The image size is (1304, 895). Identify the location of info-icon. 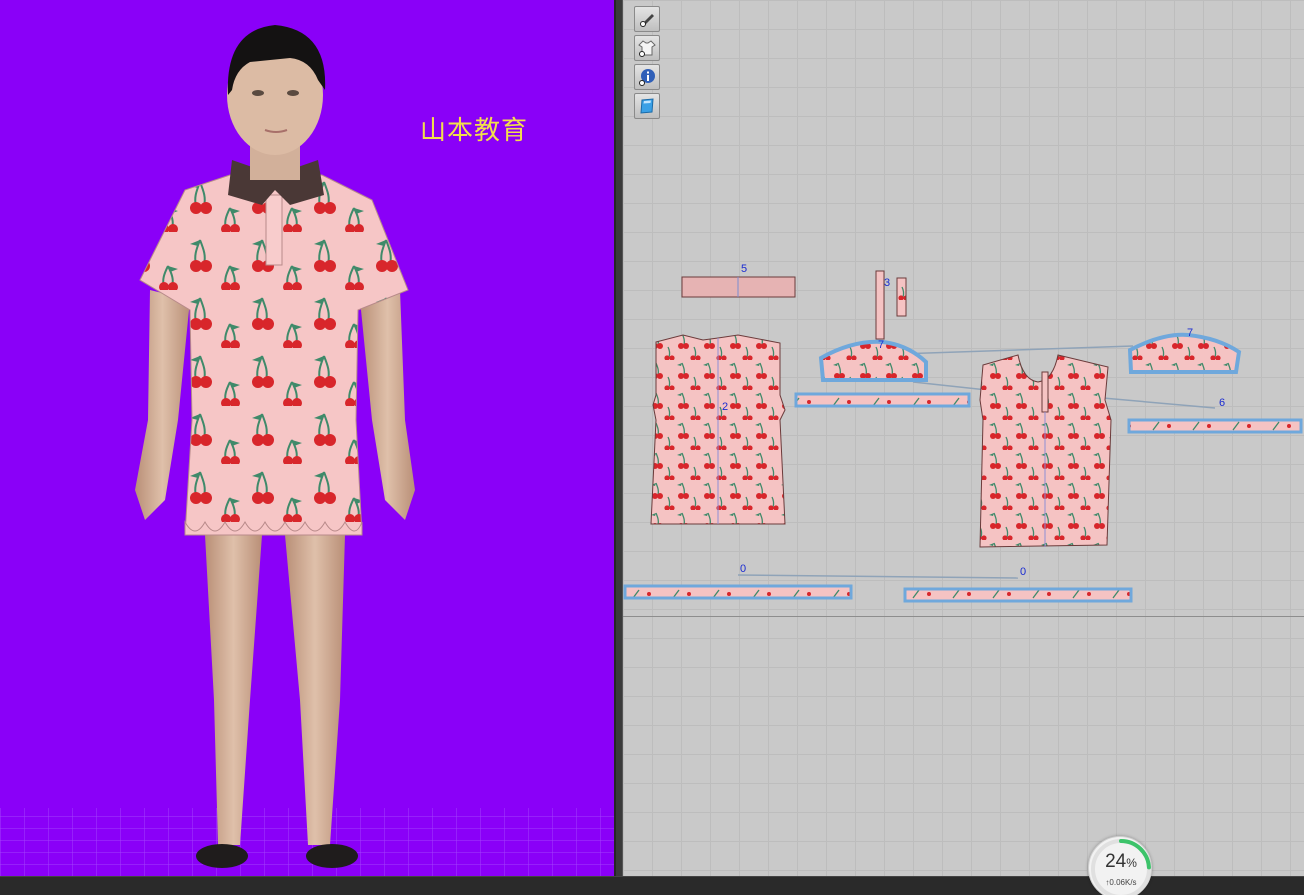
(647, 77).